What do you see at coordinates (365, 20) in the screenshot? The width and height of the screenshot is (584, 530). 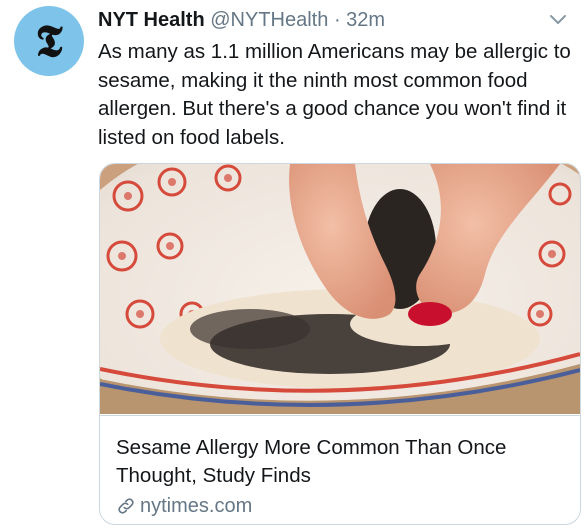 I see `timestamp: 32m` at bounding box center [365, 20].